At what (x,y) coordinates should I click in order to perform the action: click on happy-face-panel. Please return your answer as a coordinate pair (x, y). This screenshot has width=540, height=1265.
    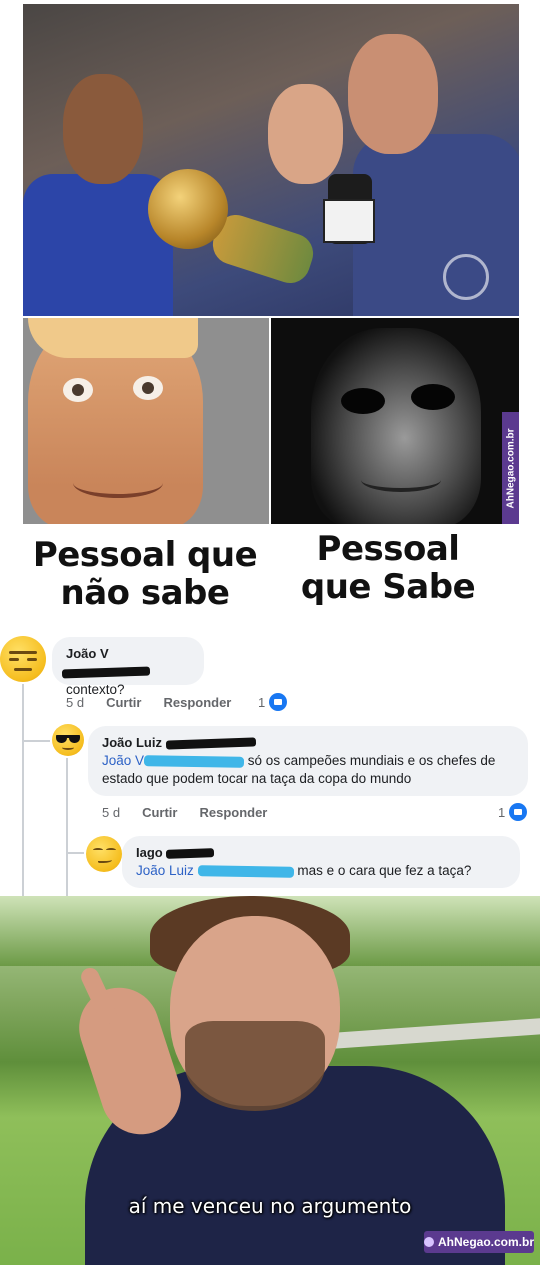
    Looking at the image, I should click on (146, 421).